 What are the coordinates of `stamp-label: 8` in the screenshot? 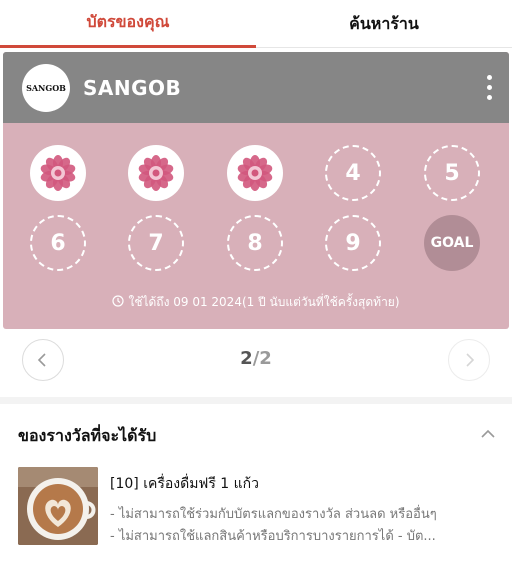 It's located at (255, 243).